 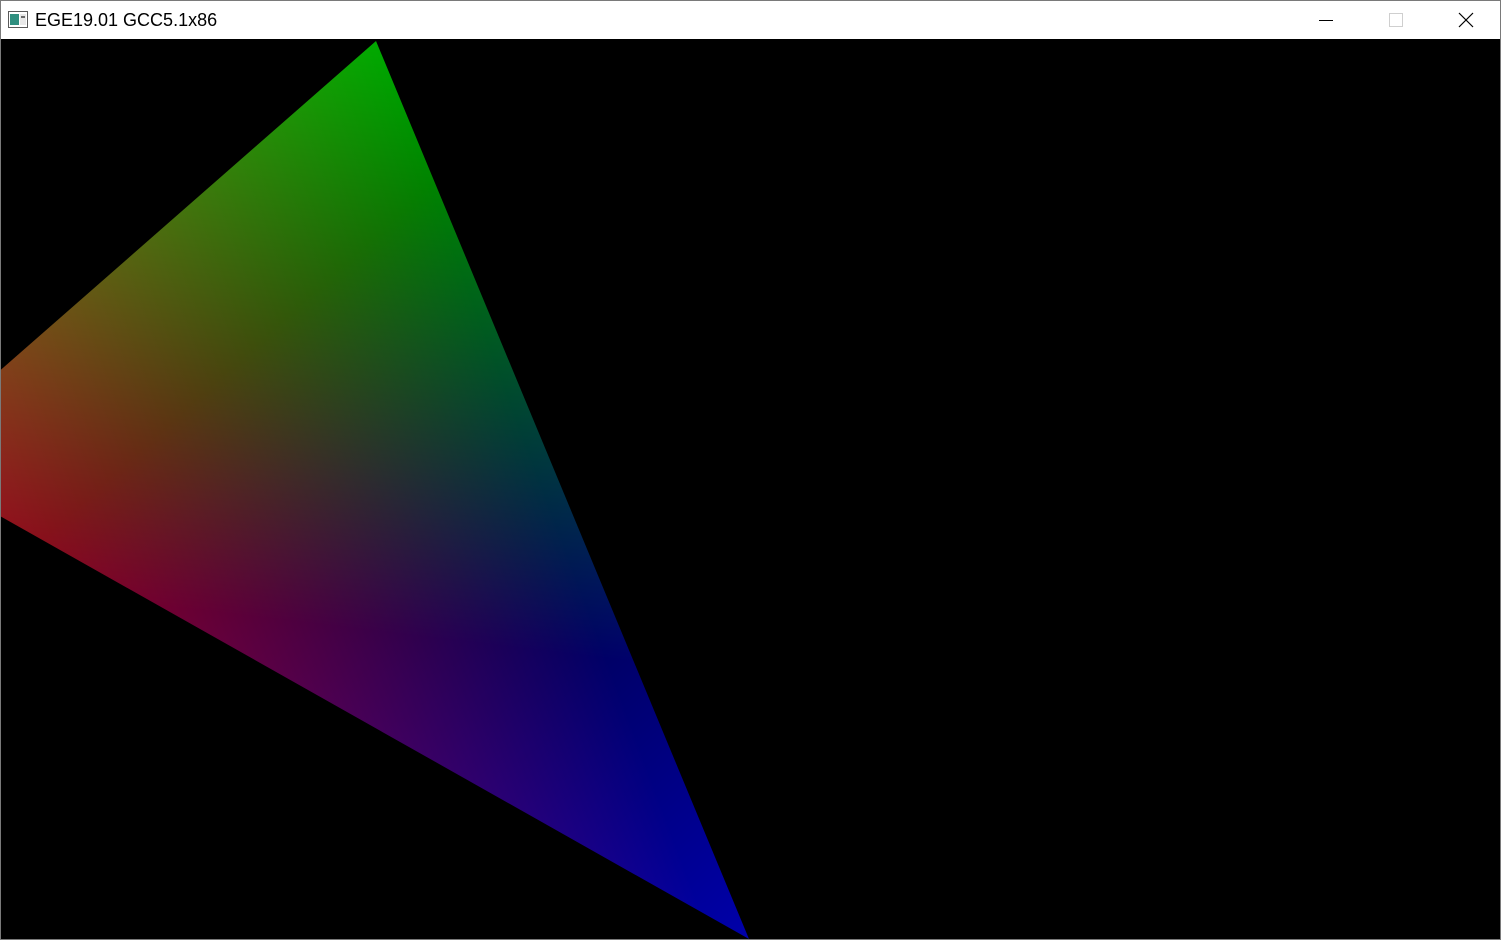 I want to click on close-icon, so click(x=1466, y=20).